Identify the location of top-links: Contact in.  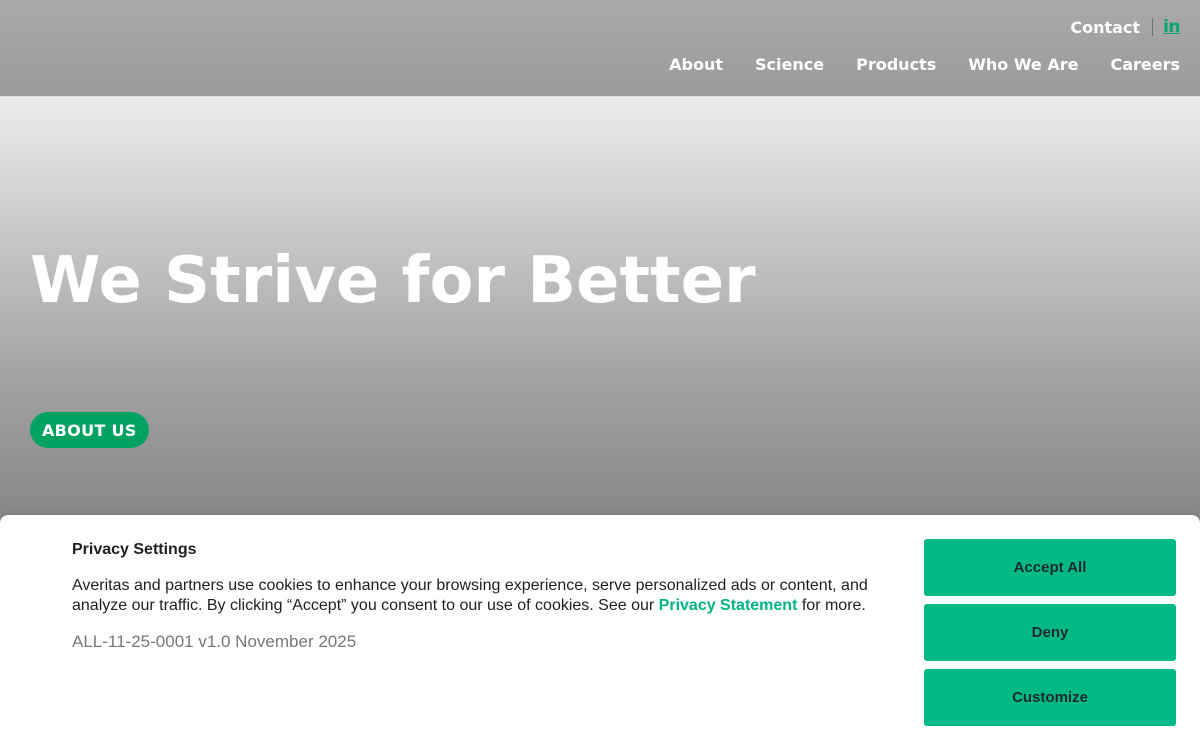
(1125, 27).